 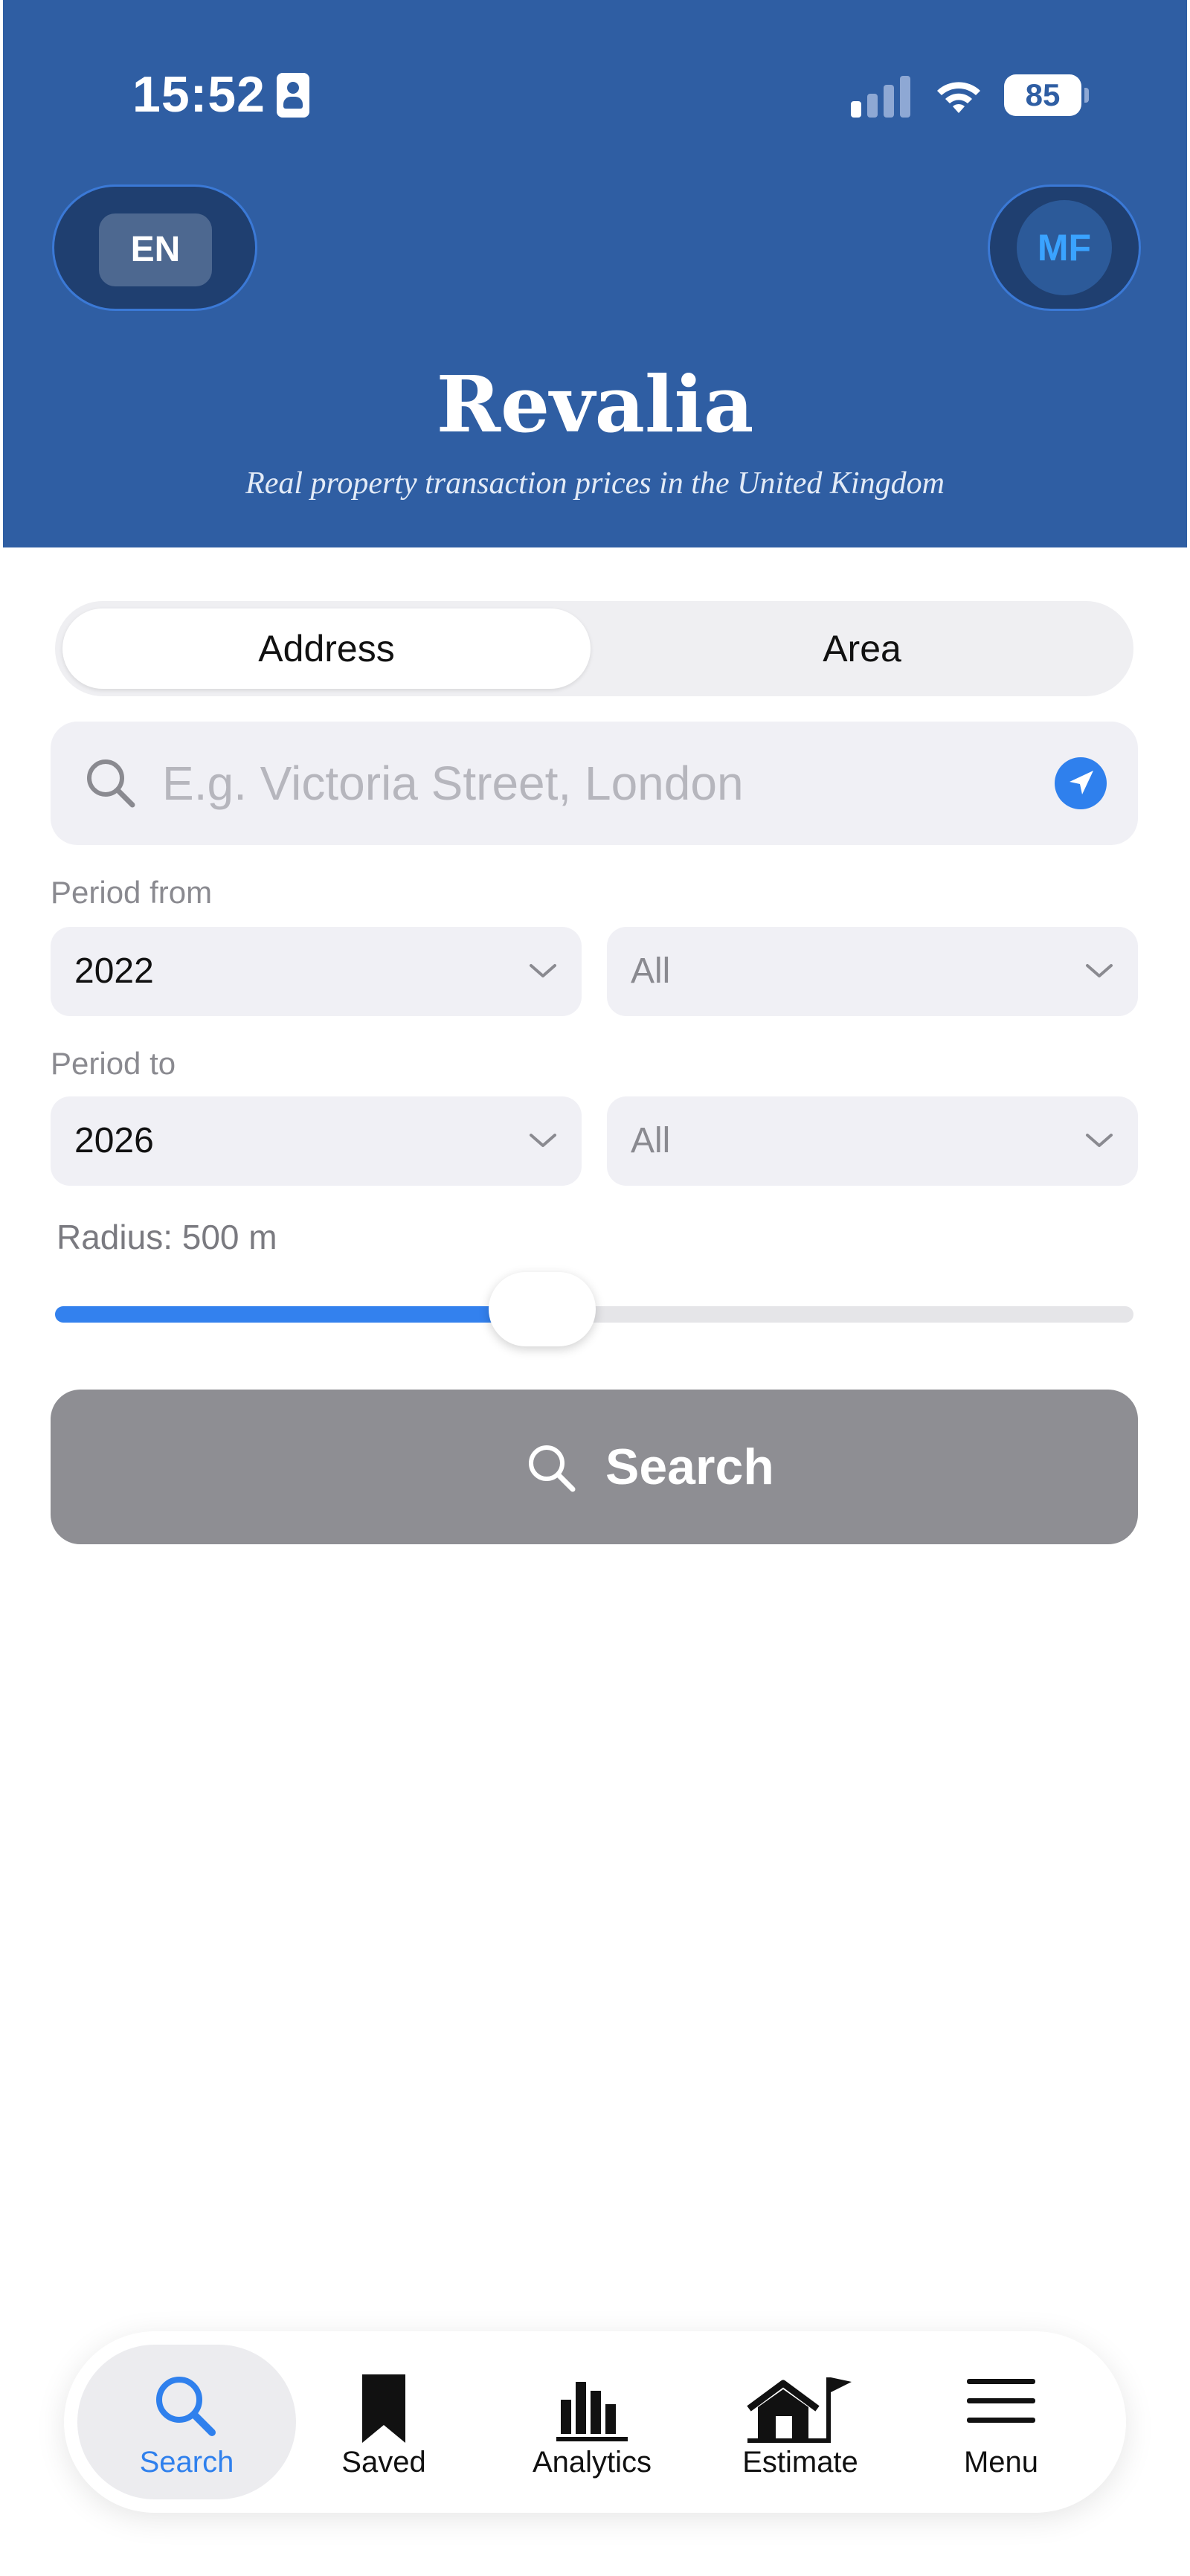 I want to click on status-time: 15:52, so click(x=199, y=94).